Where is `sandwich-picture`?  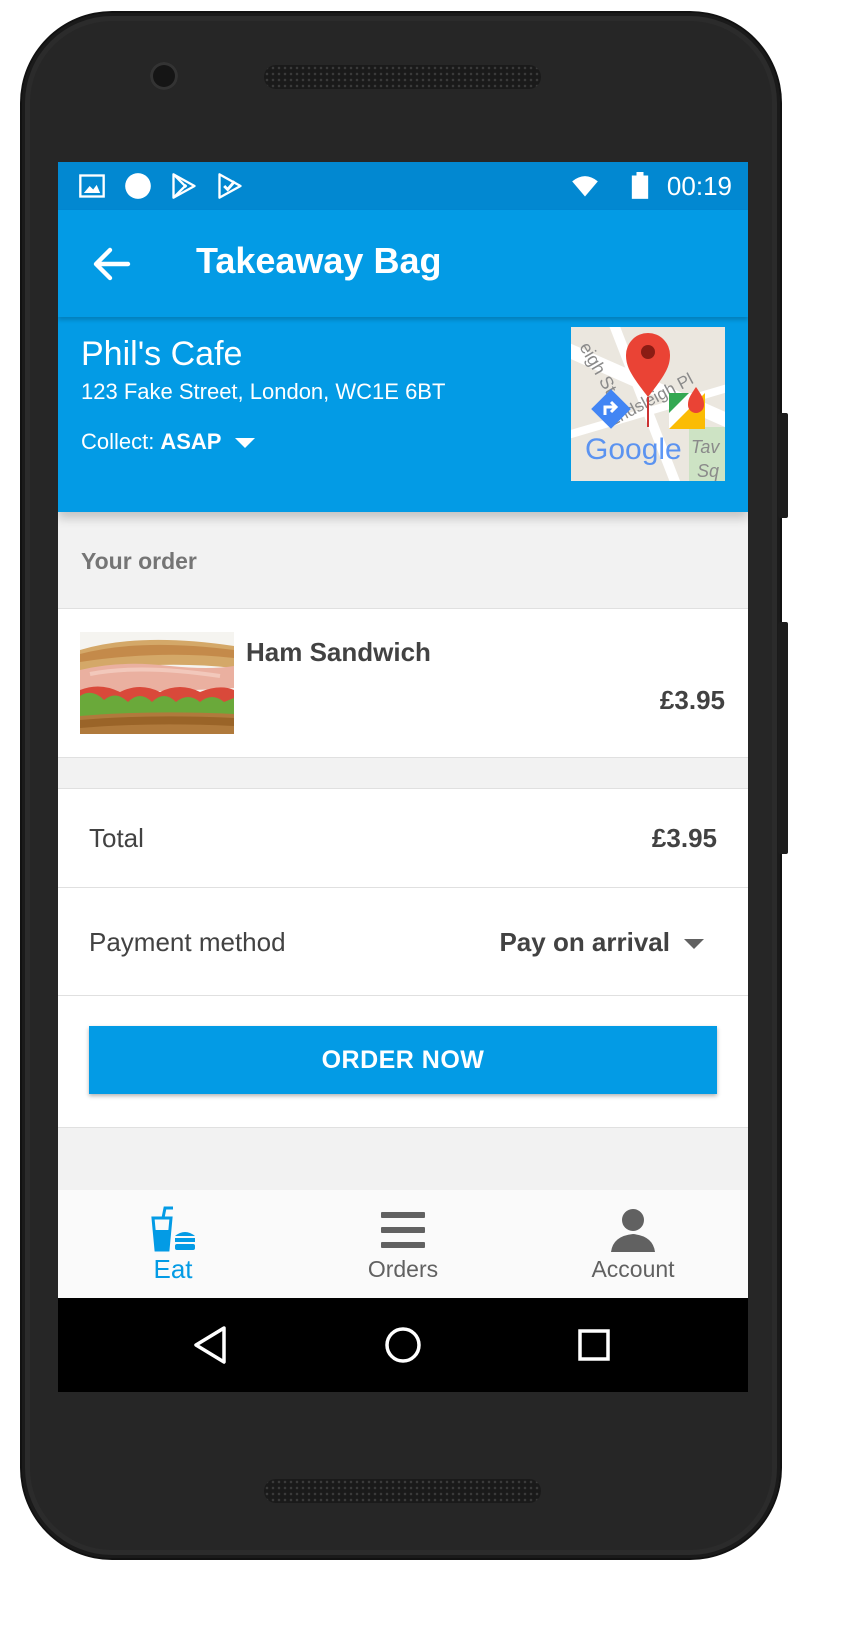
sandwich-picture is located at coordinates (157, 683).